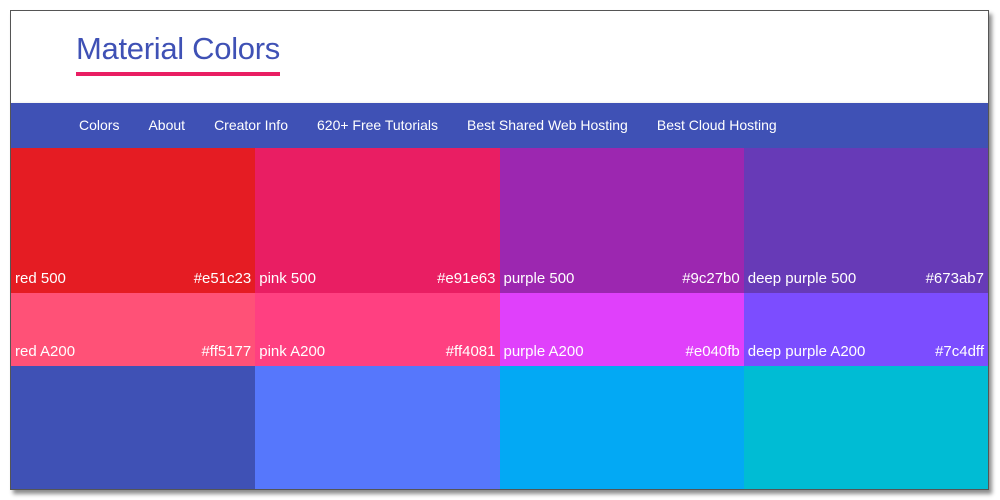 This screenshot has height=500, width=1000. I want to click on swatch-hex: #e91e63, so click(466, 278).